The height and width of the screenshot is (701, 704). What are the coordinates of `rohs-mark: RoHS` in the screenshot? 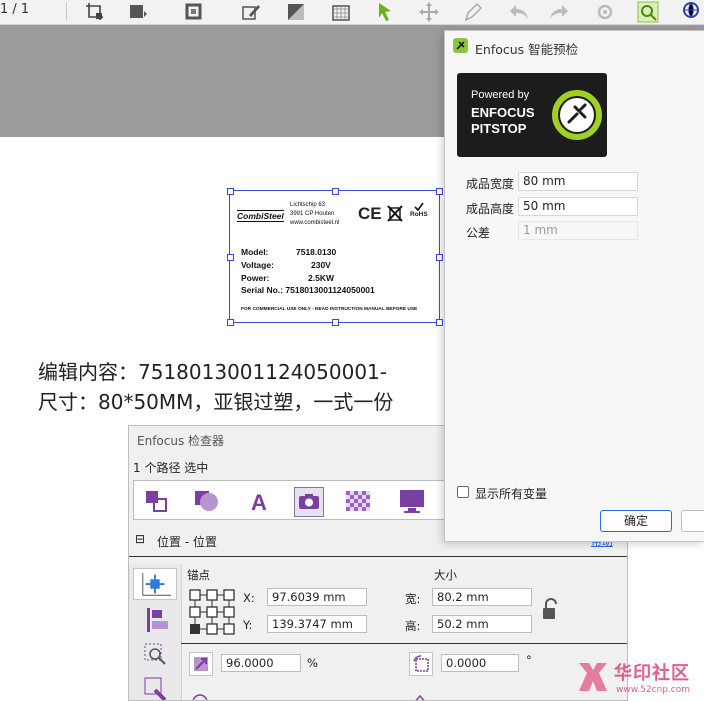 It's located at (419, 214).